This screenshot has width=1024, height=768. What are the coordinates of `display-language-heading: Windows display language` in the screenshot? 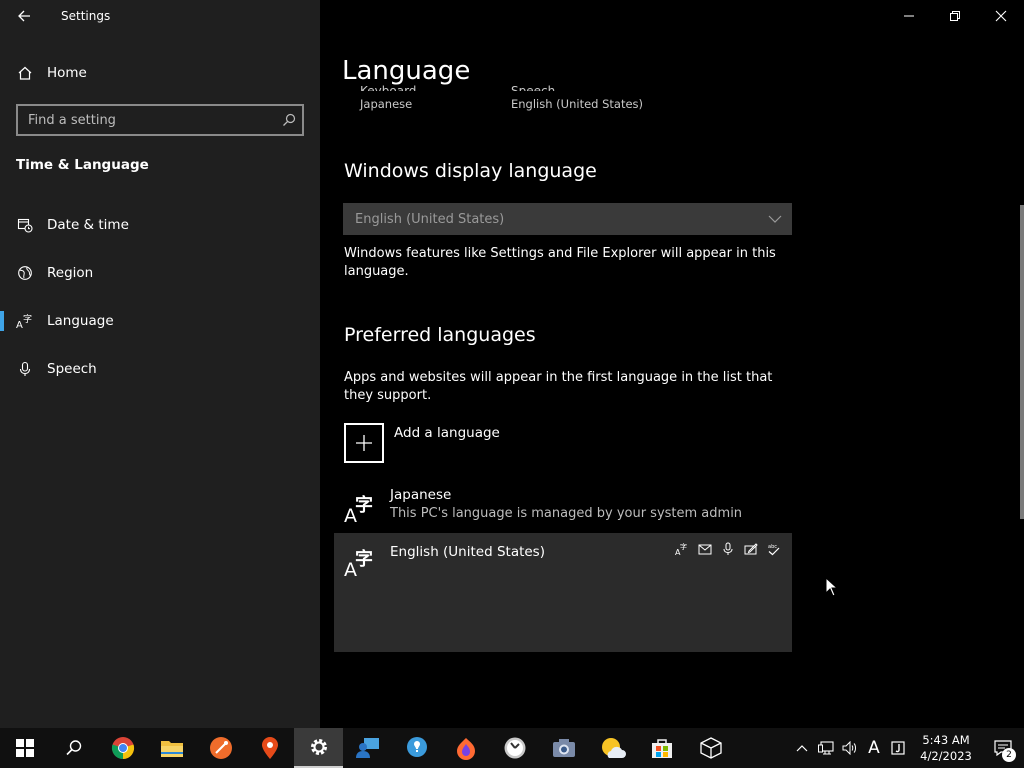 It's located at (470, 171).